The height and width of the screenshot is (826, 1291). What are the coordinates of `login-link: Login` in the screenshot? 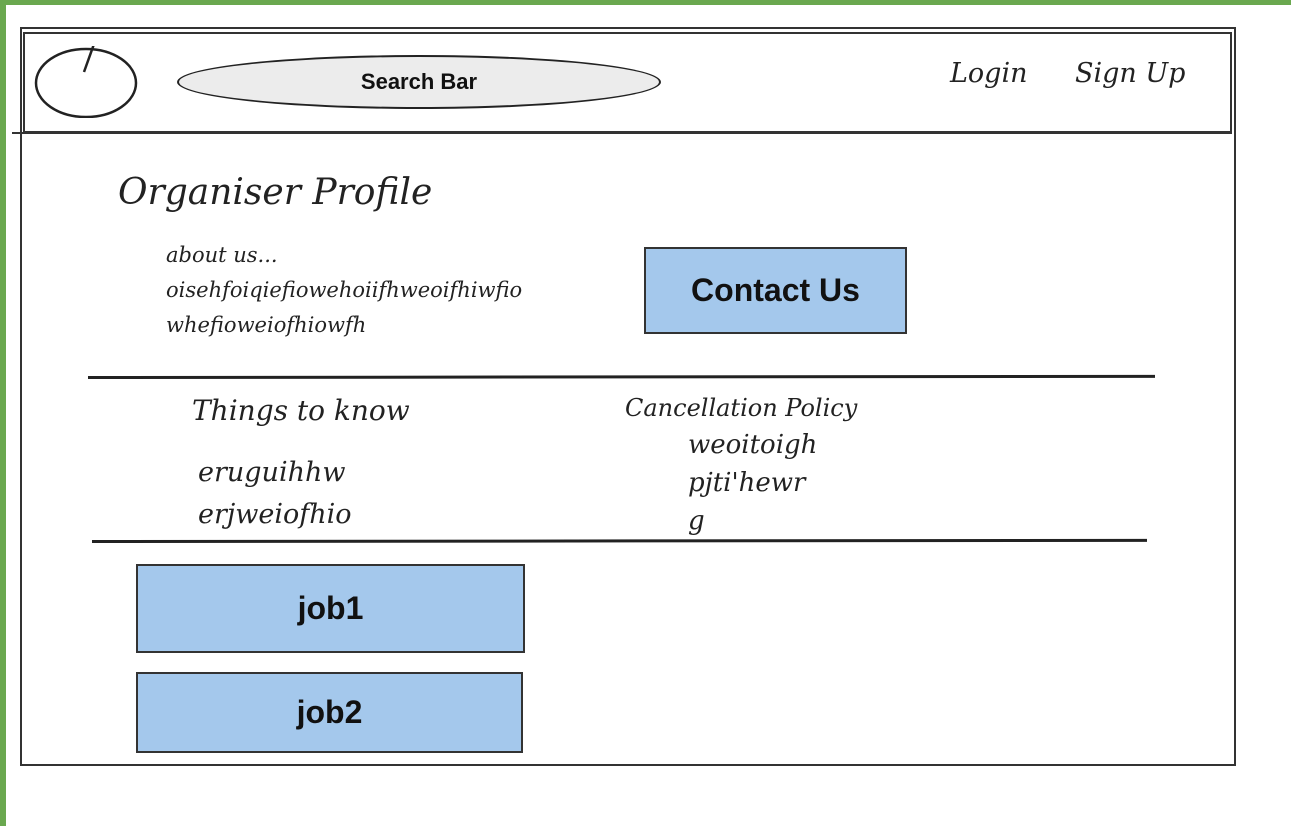 It's located at (989, 73).